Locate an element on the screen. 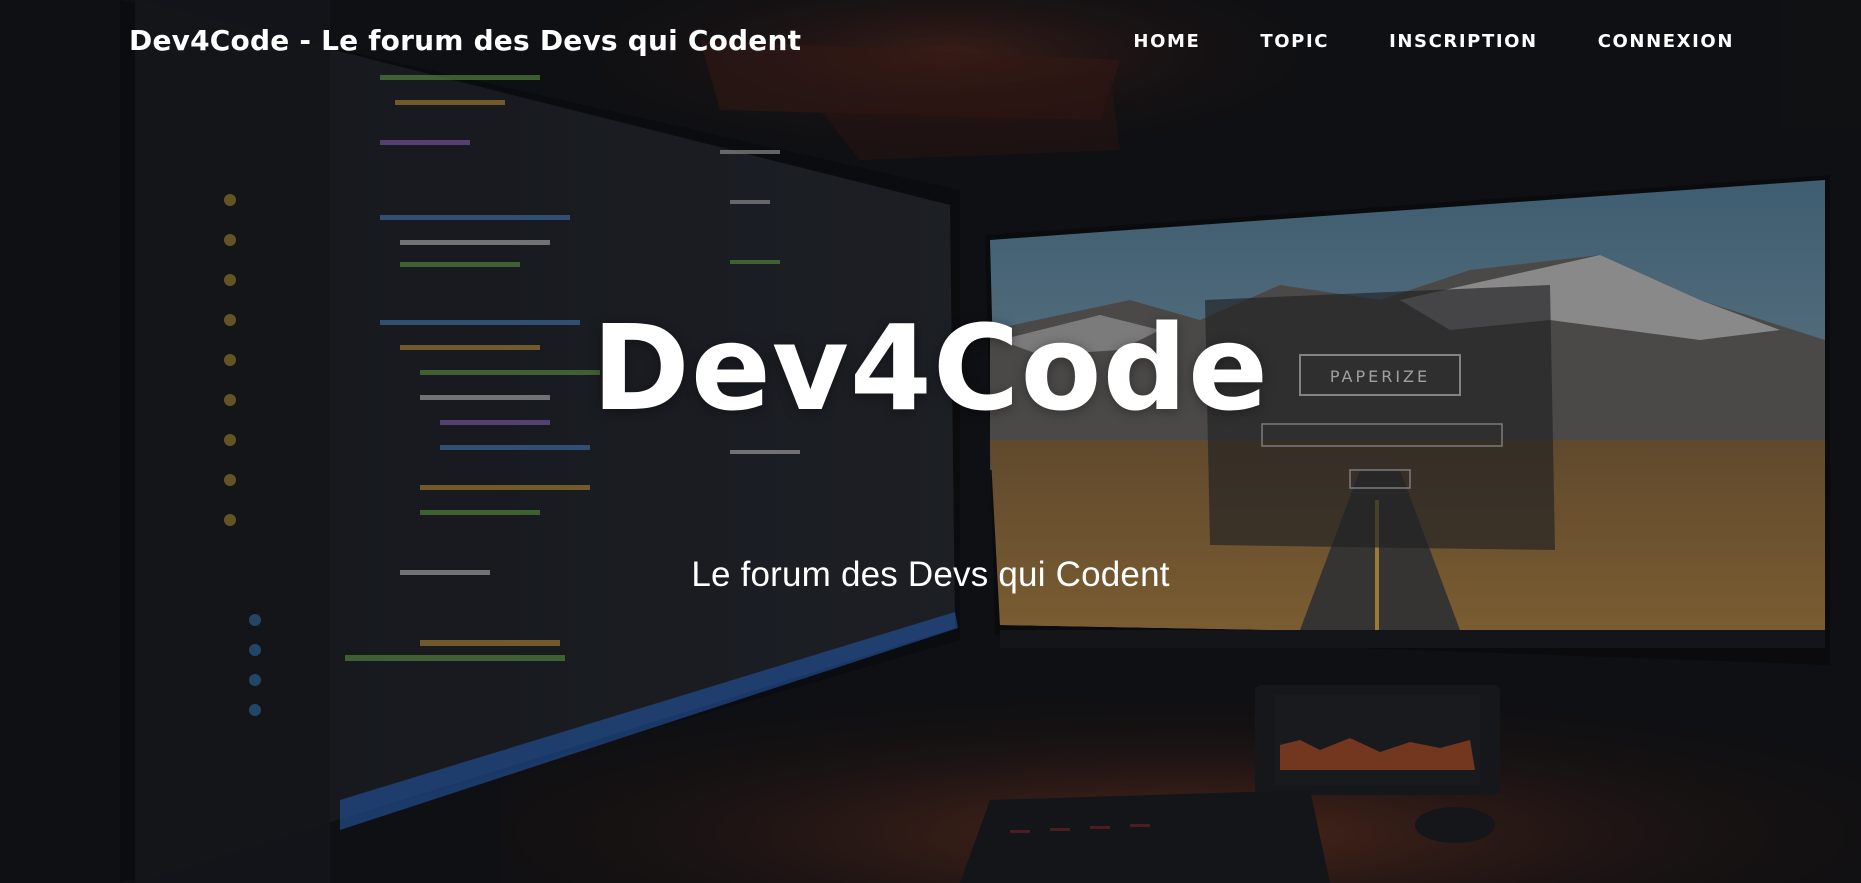 This screenshot has height=883, width=1861. nav-item-connexion: CONNEXION is located at coordinates (1666, 41).